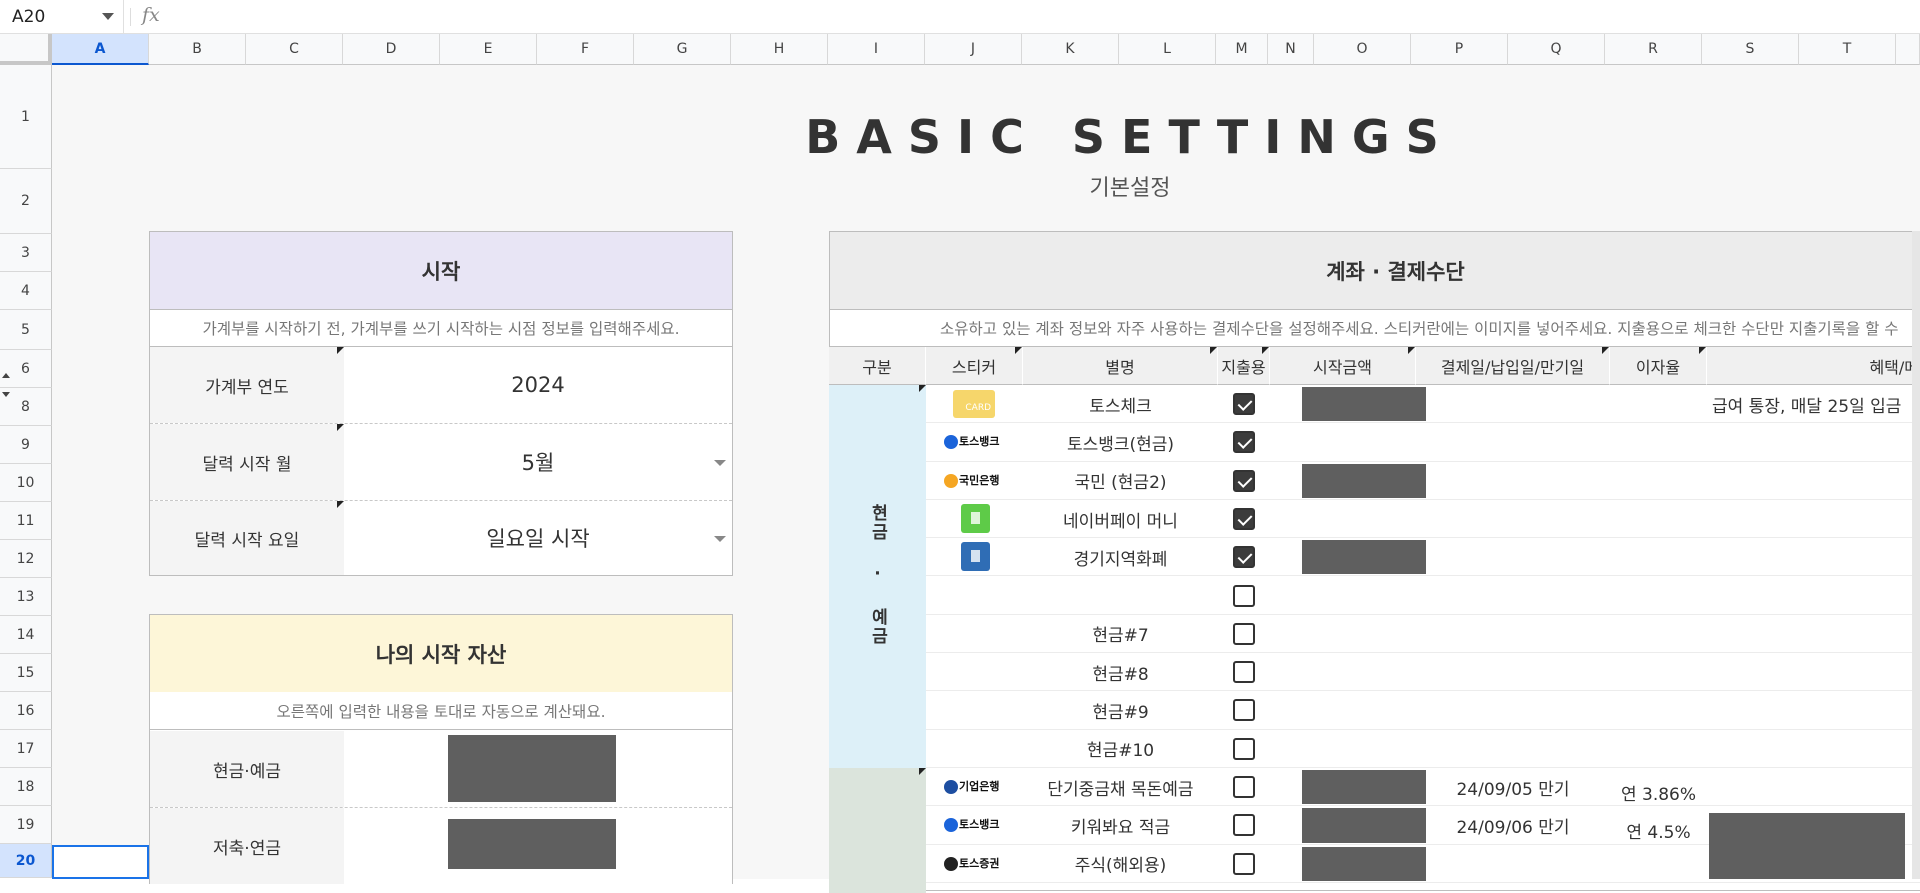  I want to click on account-name: 현금#8, so click(1120, 672).